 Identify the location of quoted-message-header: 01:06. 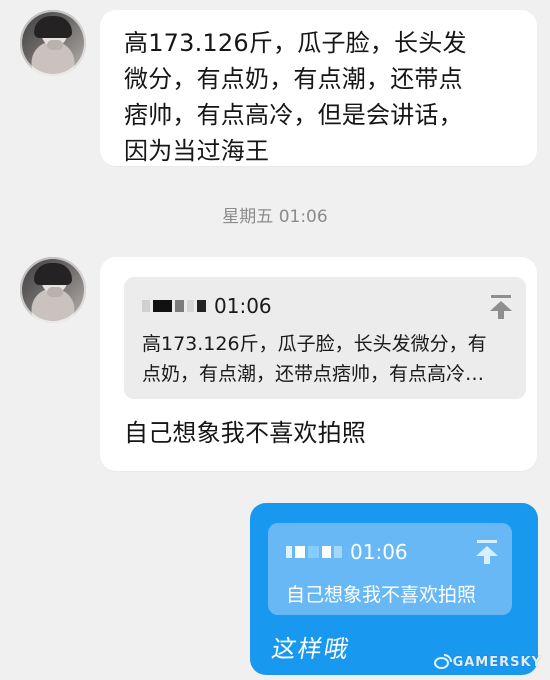
(207, 306).